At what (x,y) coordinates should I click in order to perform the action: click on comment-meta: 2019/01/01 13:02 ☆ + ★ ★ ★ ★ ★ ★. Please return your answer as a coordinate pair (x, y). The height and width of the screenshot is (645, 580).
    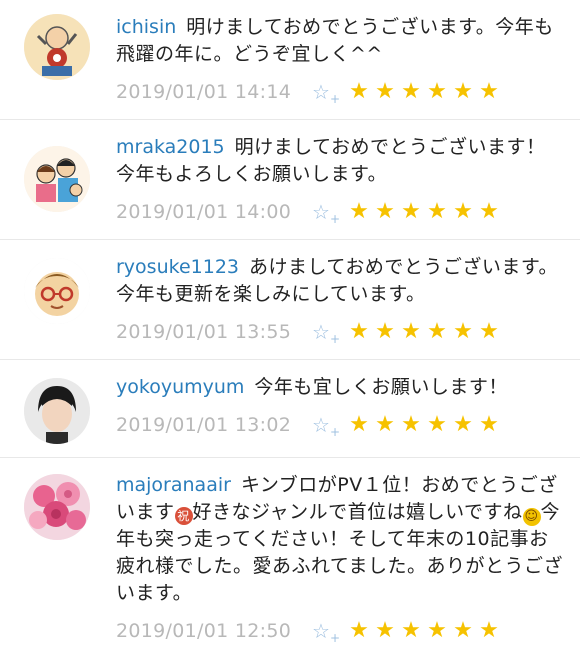
    Looking at the image, I should click on (310, 425).